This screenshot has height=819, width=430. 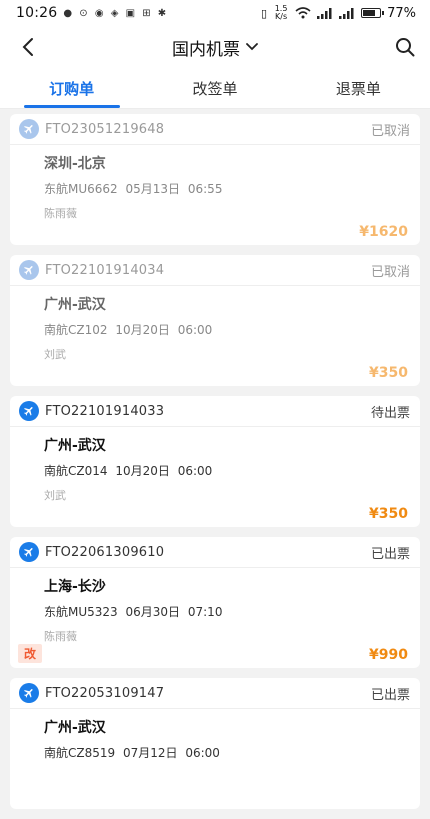 I want to click on tab-change: 改签单, so click(x=214, y=88).